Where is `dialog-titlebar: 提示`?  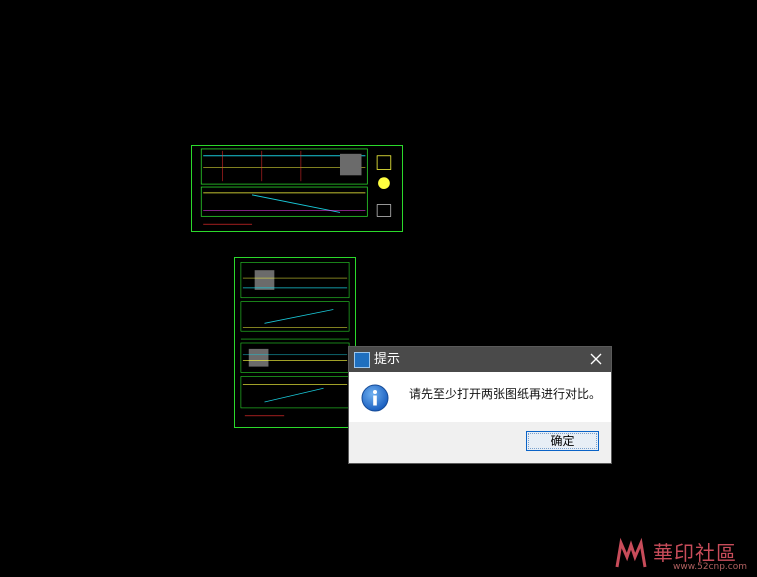 dialog-titlebar: 提示 is located at coordinates (480, 359).